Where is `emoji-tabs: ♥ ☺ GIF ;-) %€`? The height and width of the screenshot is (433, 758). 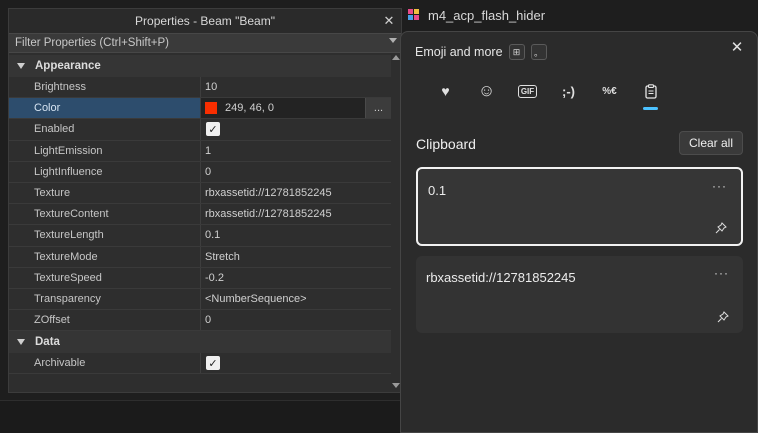 emoji-tabs: ♥ ☺ GIF ;-) %€ is located at coordinates (548, 95).